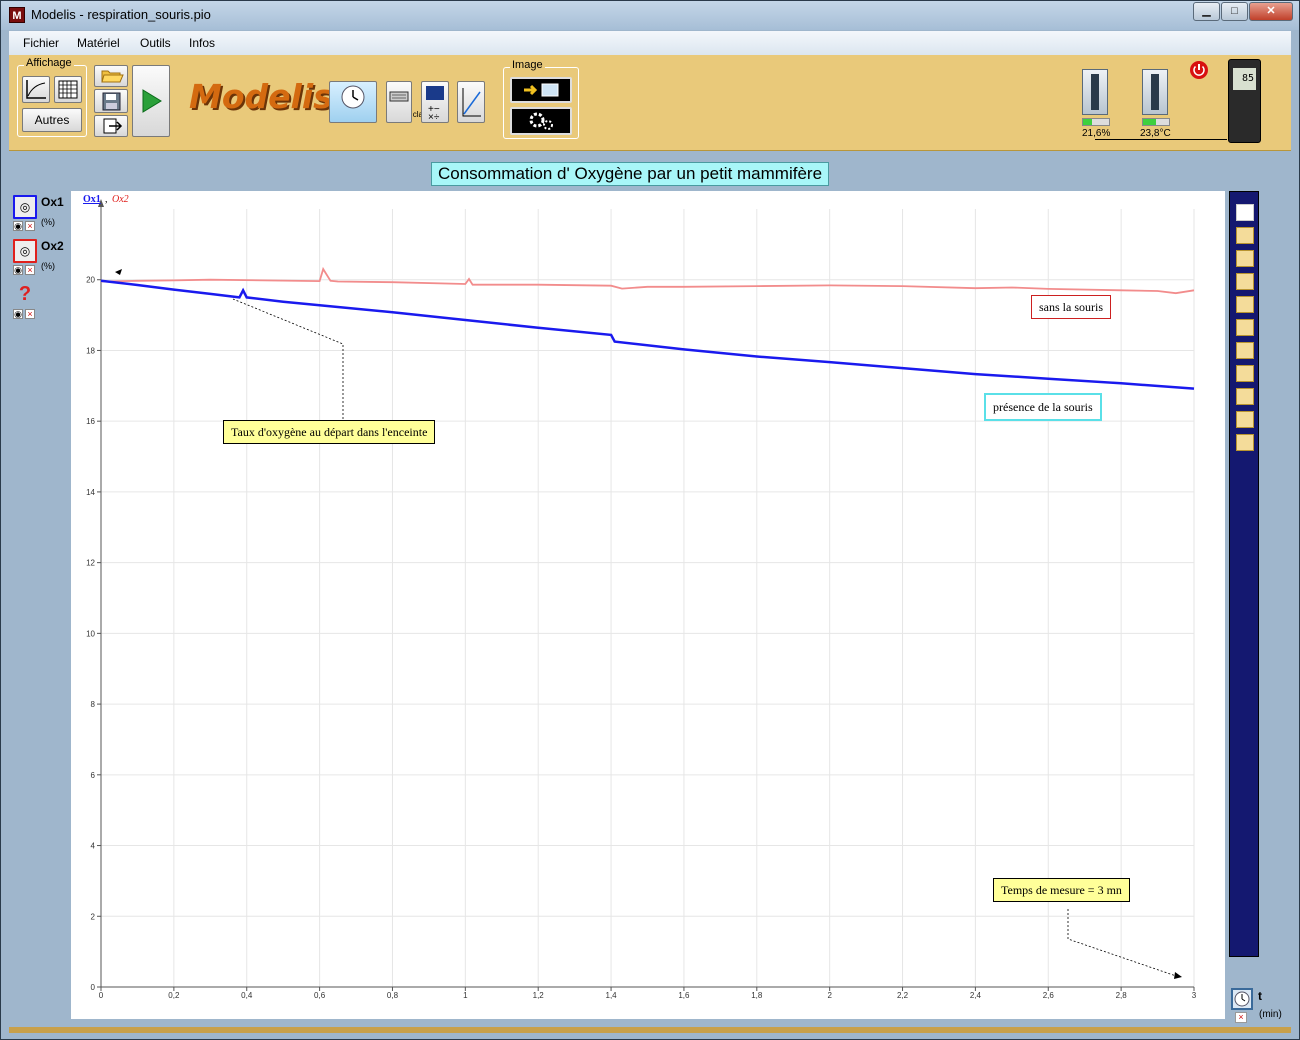  What do you see at coordinates (1245, 235) in the screenshot?
I see `crosshair-icon` at bounding box center [1245, 235].